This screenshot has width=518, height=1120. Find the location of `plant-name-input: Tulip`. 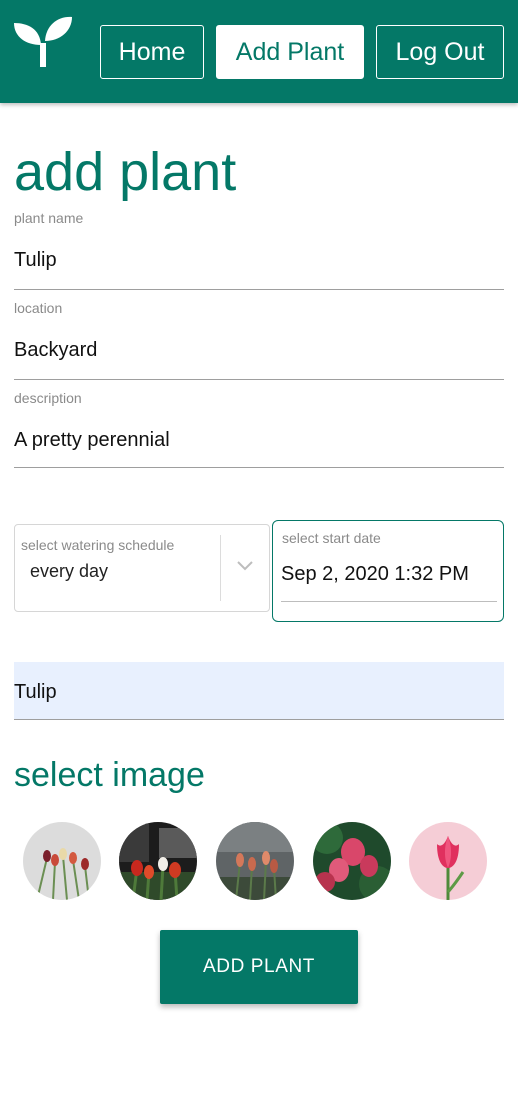

plant-name-input: Tulip is located at coordinates (35, 260).